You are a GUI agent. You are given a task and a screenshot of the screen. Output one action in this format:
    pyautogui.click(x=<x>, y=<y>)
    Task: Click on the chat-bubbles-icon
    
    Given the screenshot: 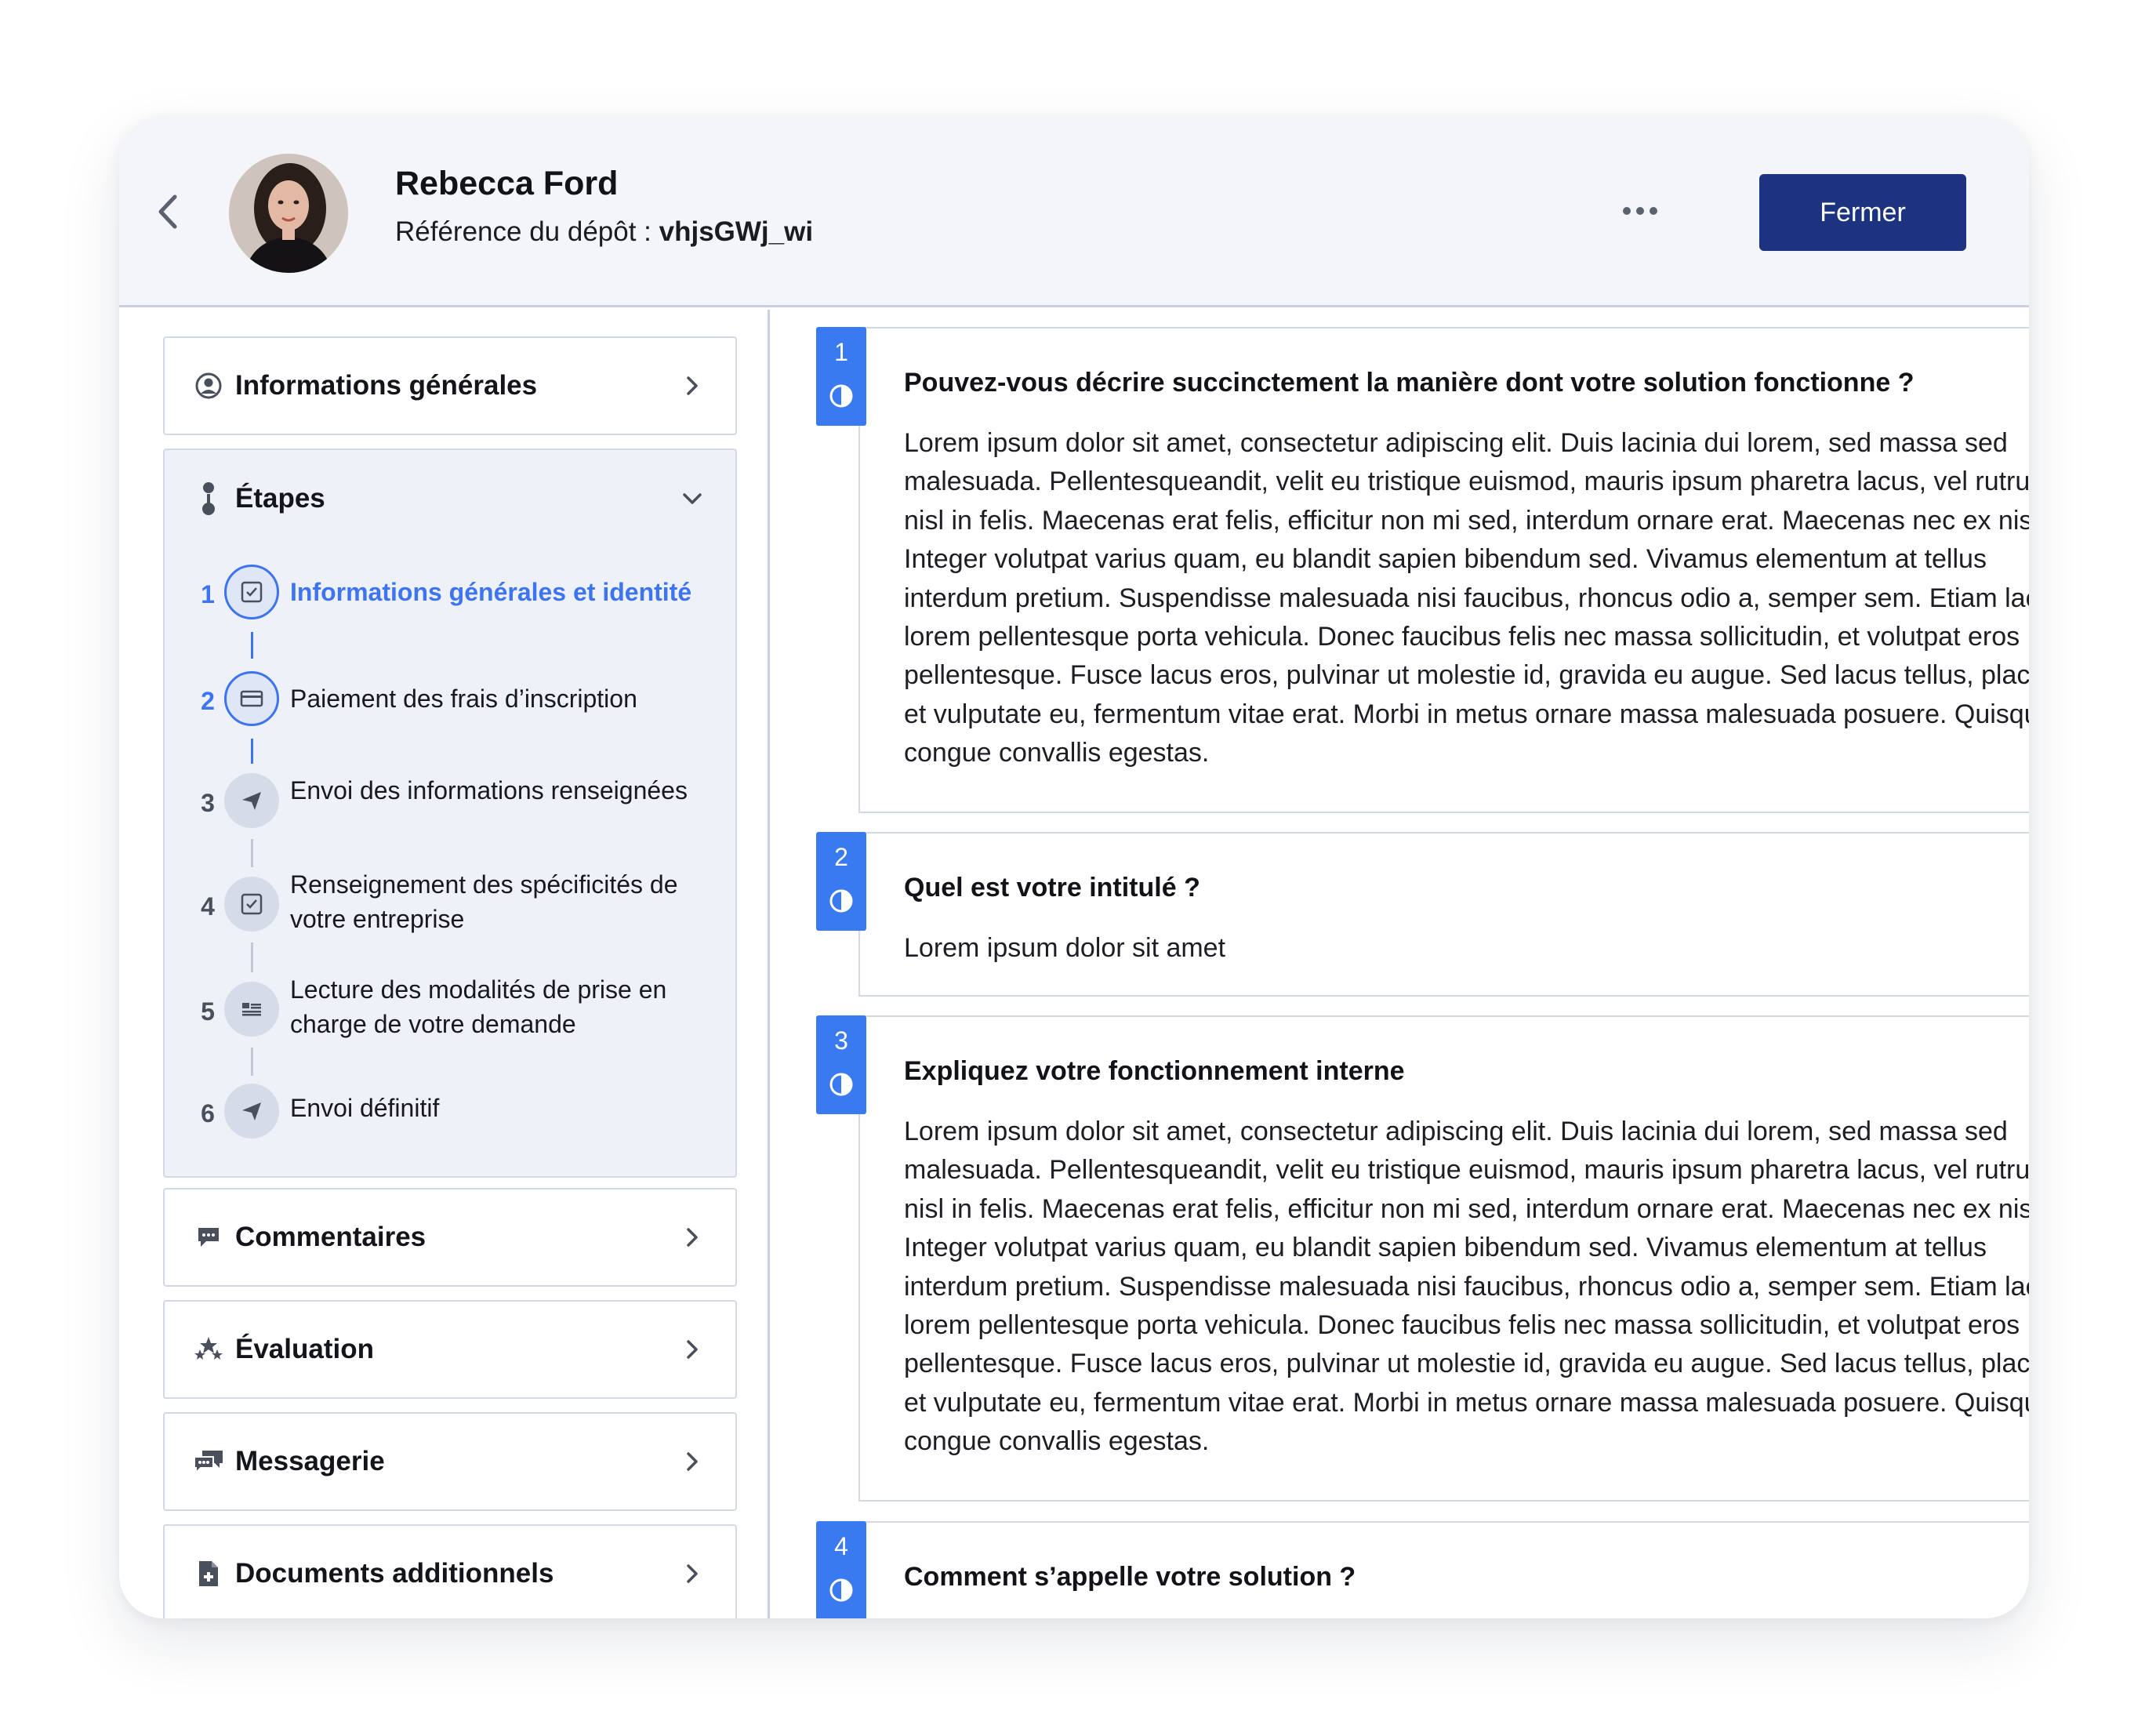 What is the action you would take?
    pyautogui.click(x=208, y=1461)
    